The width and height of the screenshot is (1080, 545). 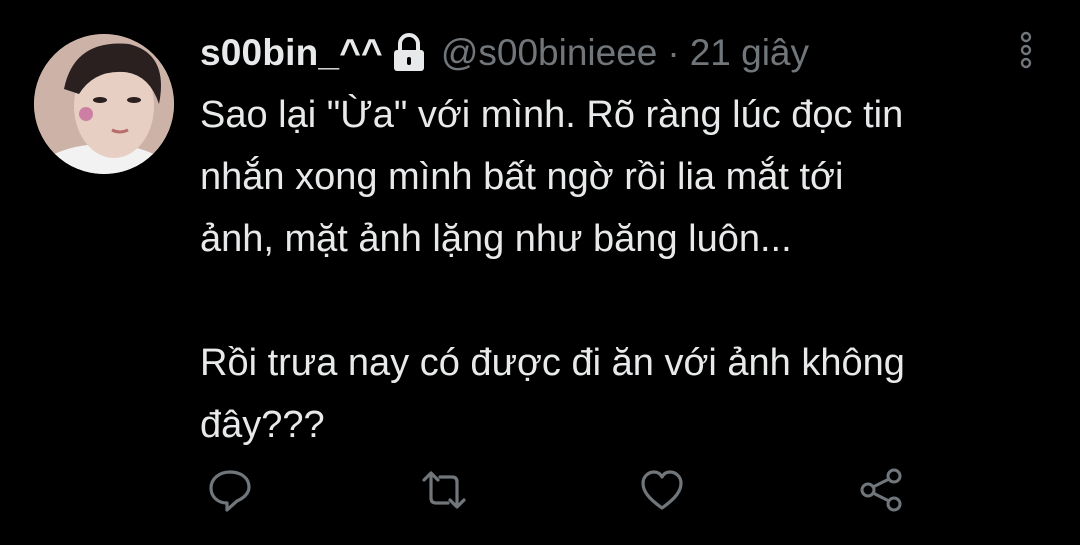 I want to click on avatar-image, so click(x=104, y=104).